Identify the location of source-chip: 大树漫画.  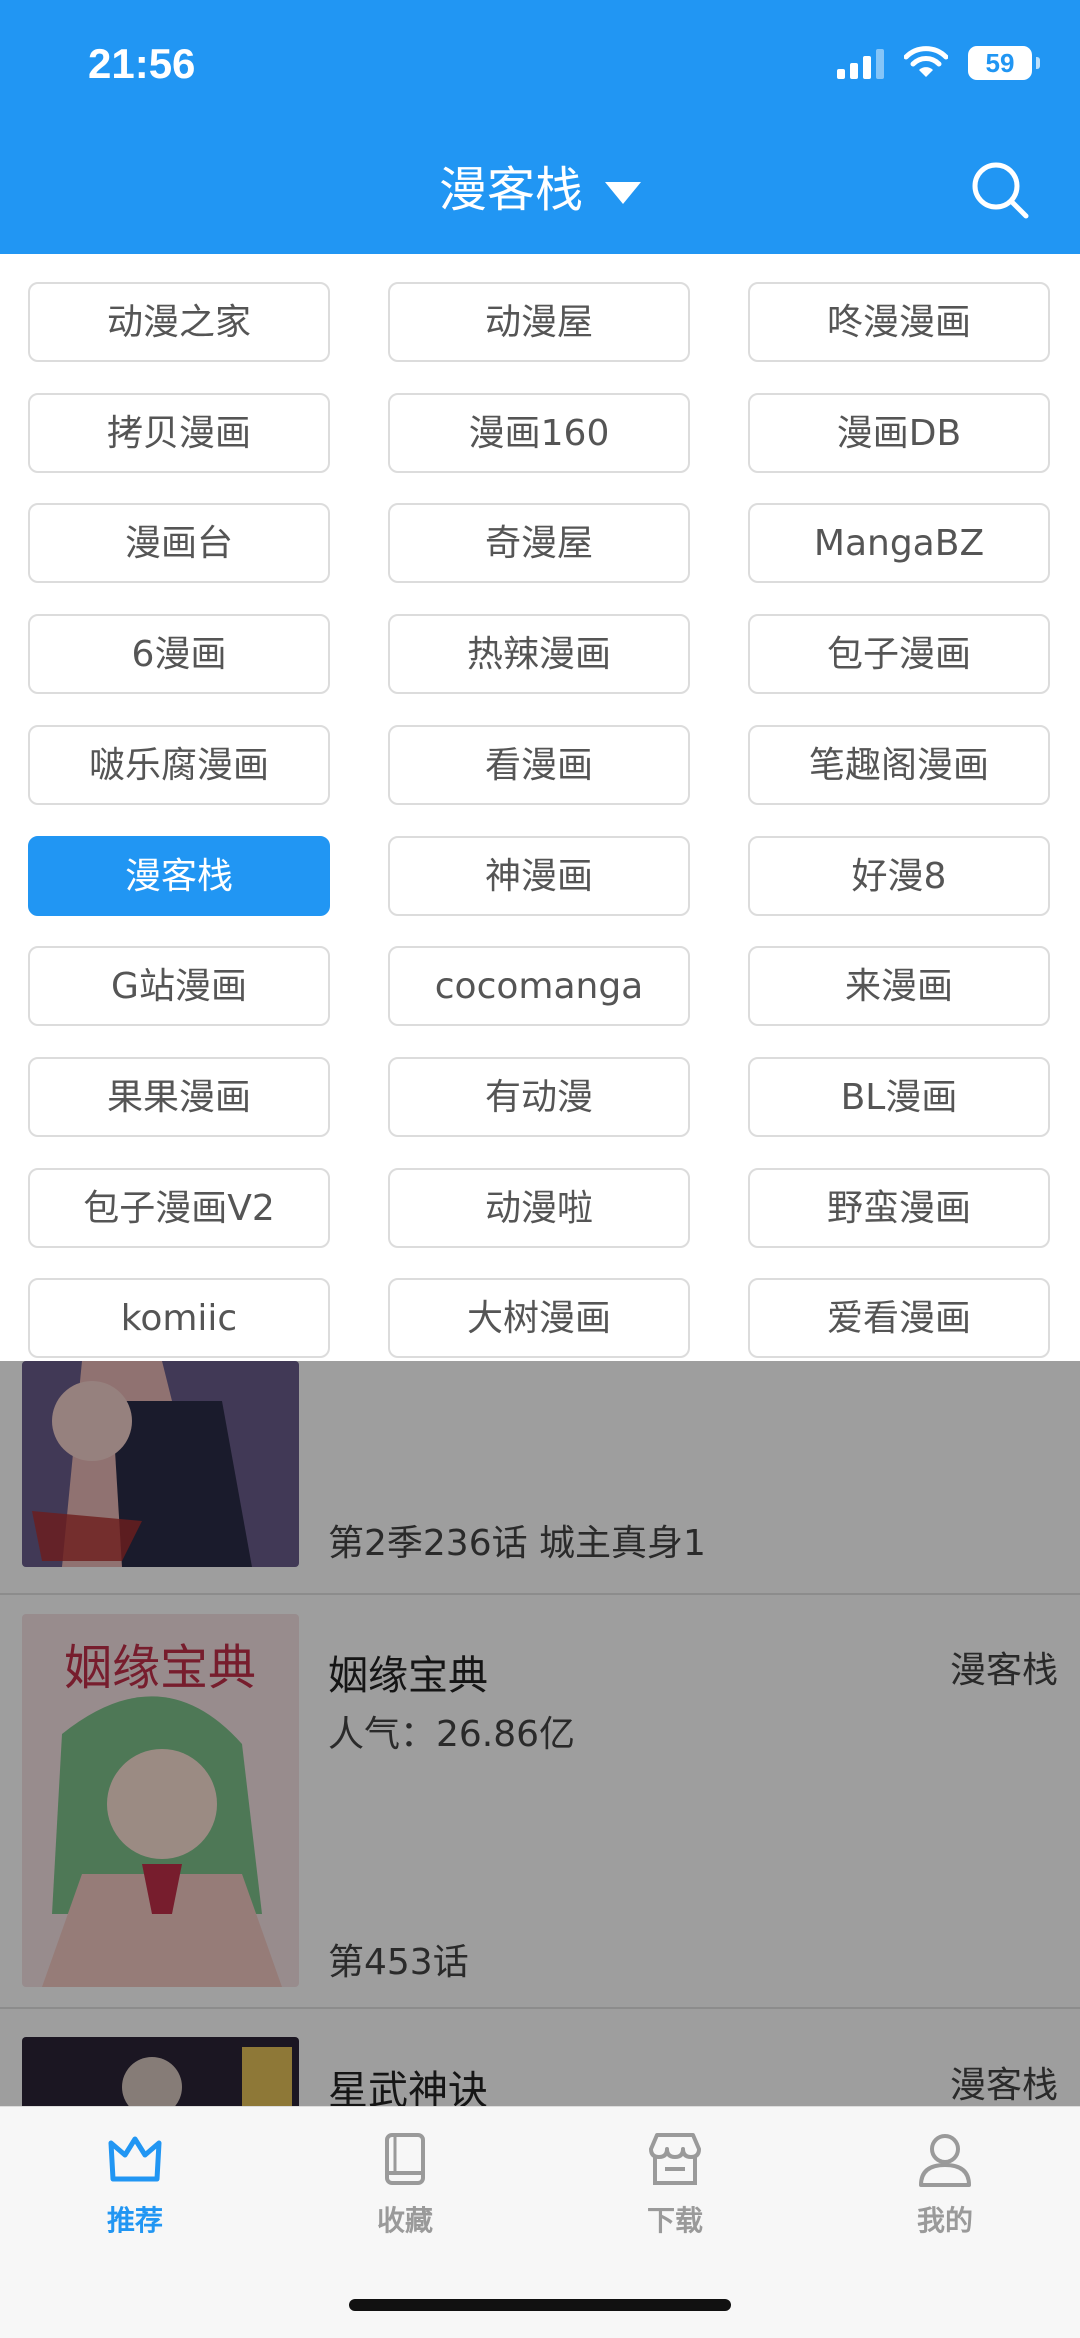
(539, 1318).